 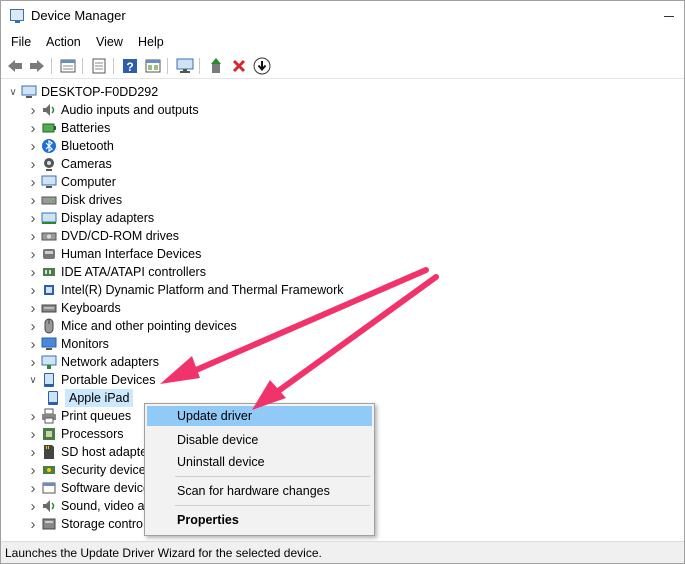 What do you see at coordinates (262, 66) in the screenshot?
I see `download-icon` at bounding box center [262, 66].